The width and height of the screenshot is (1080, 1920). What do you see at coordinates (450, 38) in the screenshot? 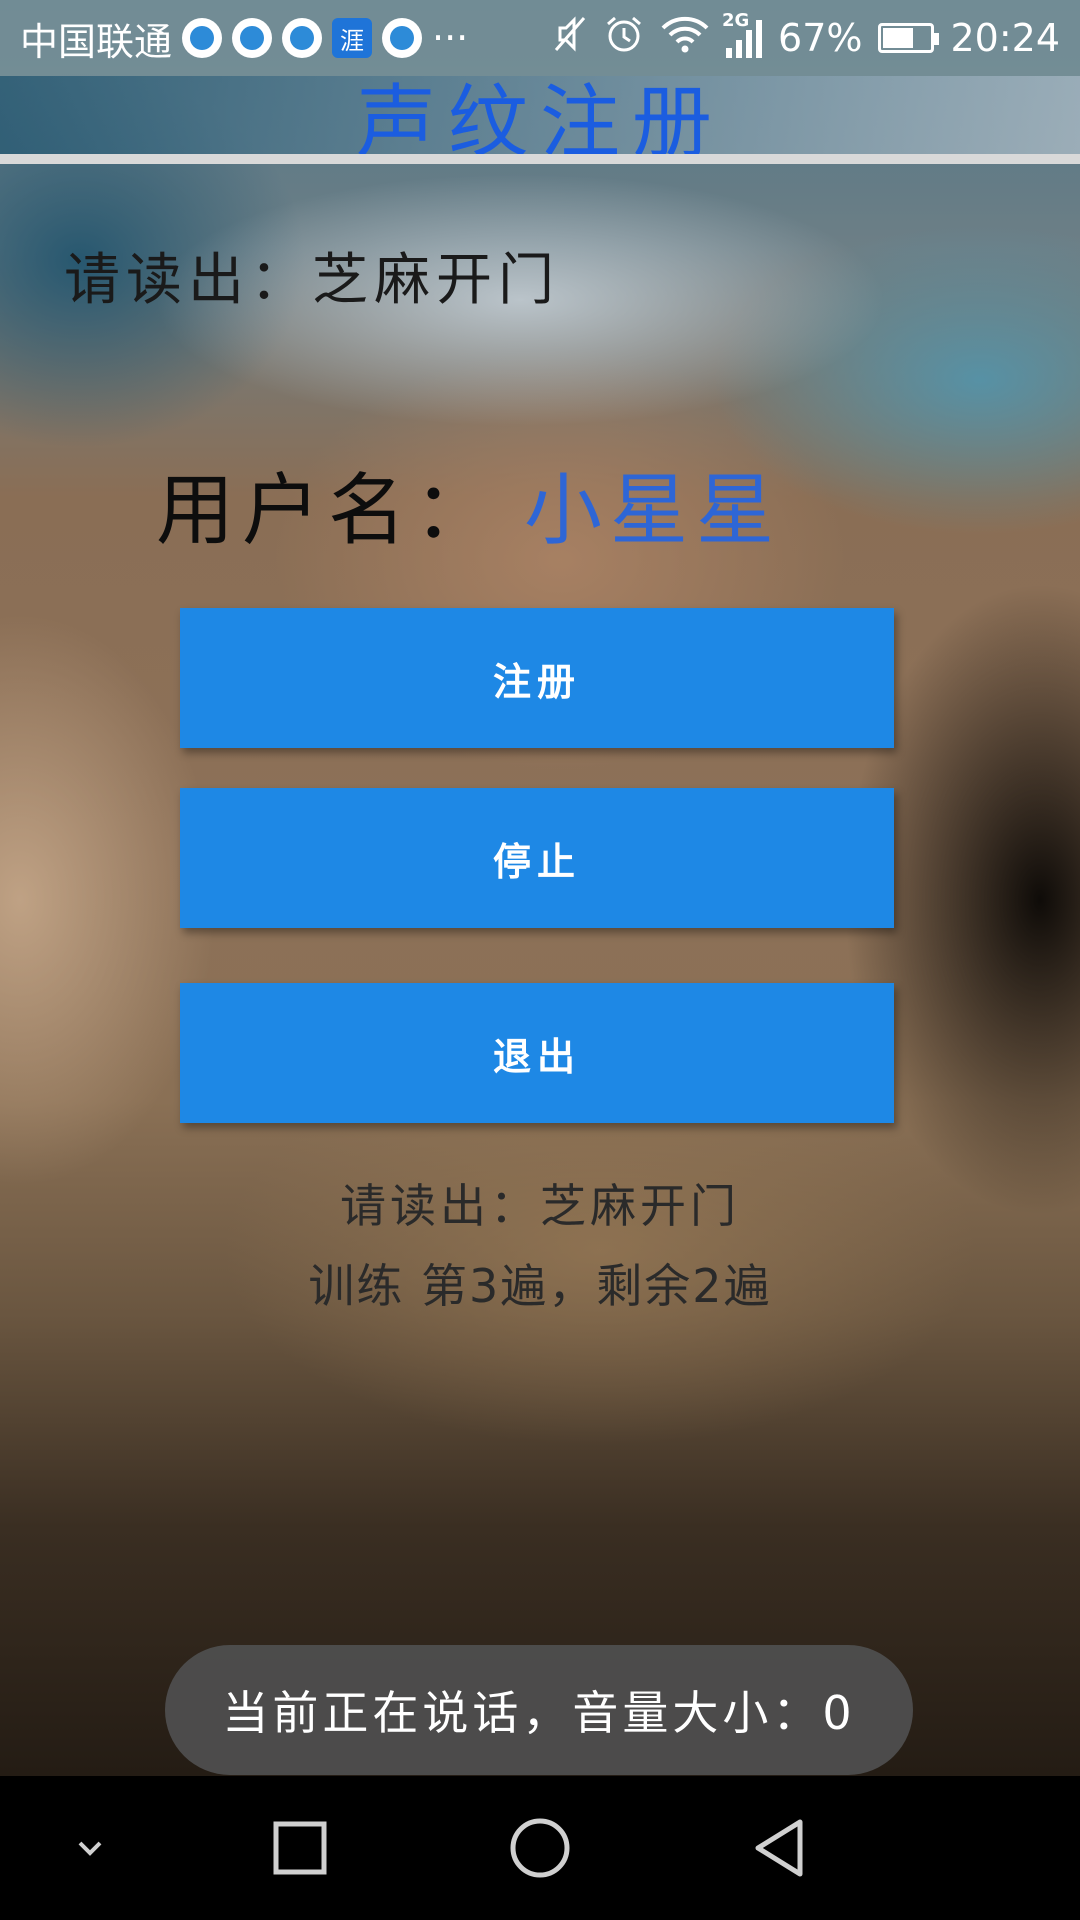
I see `more-notifications-icon: ···` at bounding box center [450, 38].